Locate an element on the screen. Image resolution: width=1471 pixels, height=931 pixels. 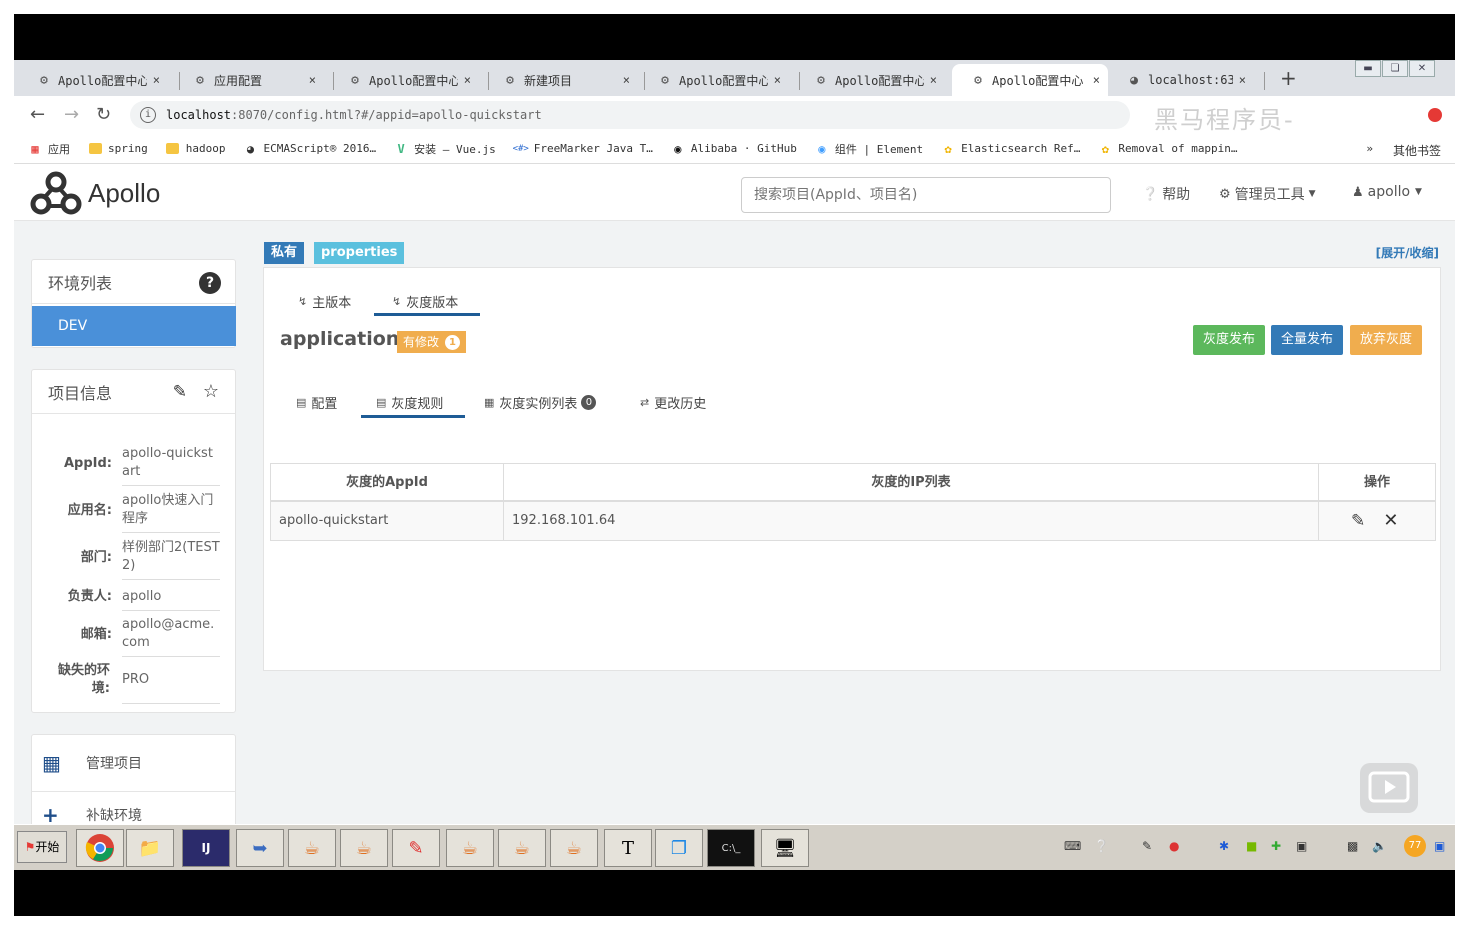
bookmark-link: ◉ Alibaba · GitHub is located at coordinates (734, 149).